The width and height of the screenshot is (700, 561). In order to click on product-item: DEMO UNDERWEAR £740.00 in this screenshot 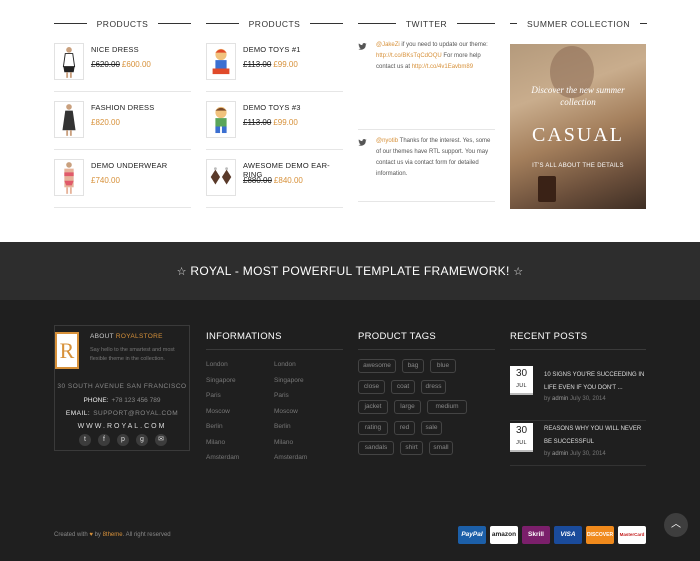, I will do `click(122, 179)`.